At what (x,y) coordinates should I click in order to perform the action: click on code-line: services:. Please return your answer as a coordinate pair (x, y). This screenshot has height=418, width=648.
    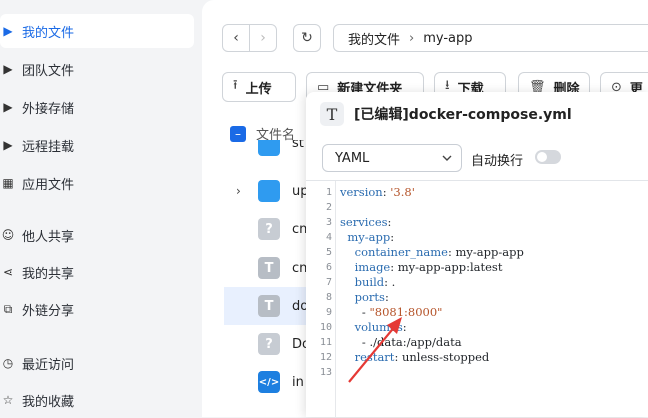
    Looking at the image, I should click on (366, 222).